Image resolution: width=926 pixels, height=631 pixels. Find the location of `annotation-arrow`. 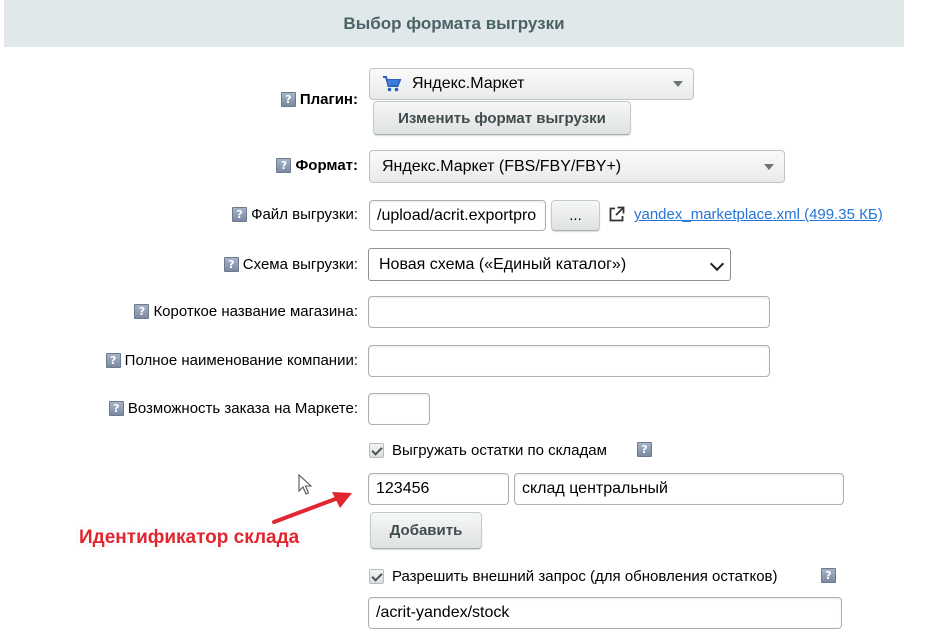

annotation-arrow is located at coordinates (312, 508).